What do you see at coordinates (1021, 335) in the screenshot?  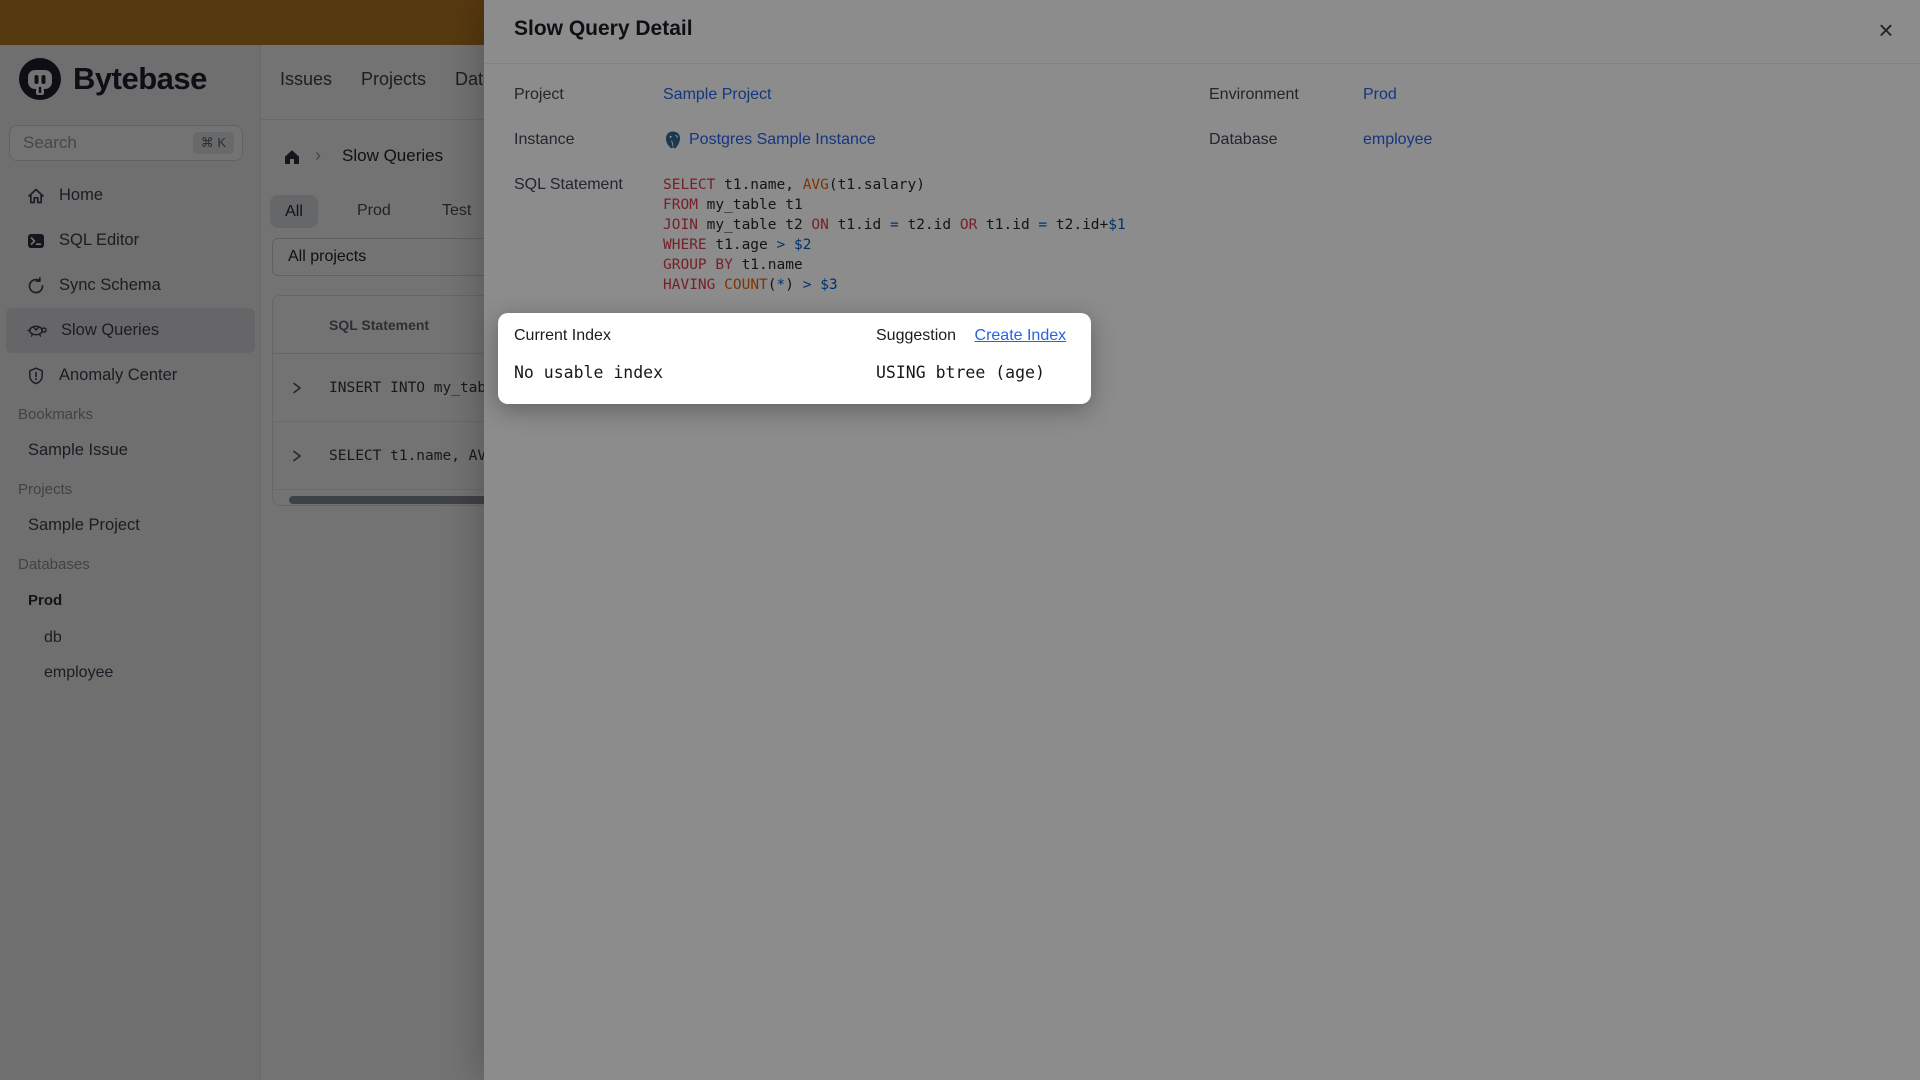 I see `create-index-link: Create Index` at bounding box center [1021, 335].